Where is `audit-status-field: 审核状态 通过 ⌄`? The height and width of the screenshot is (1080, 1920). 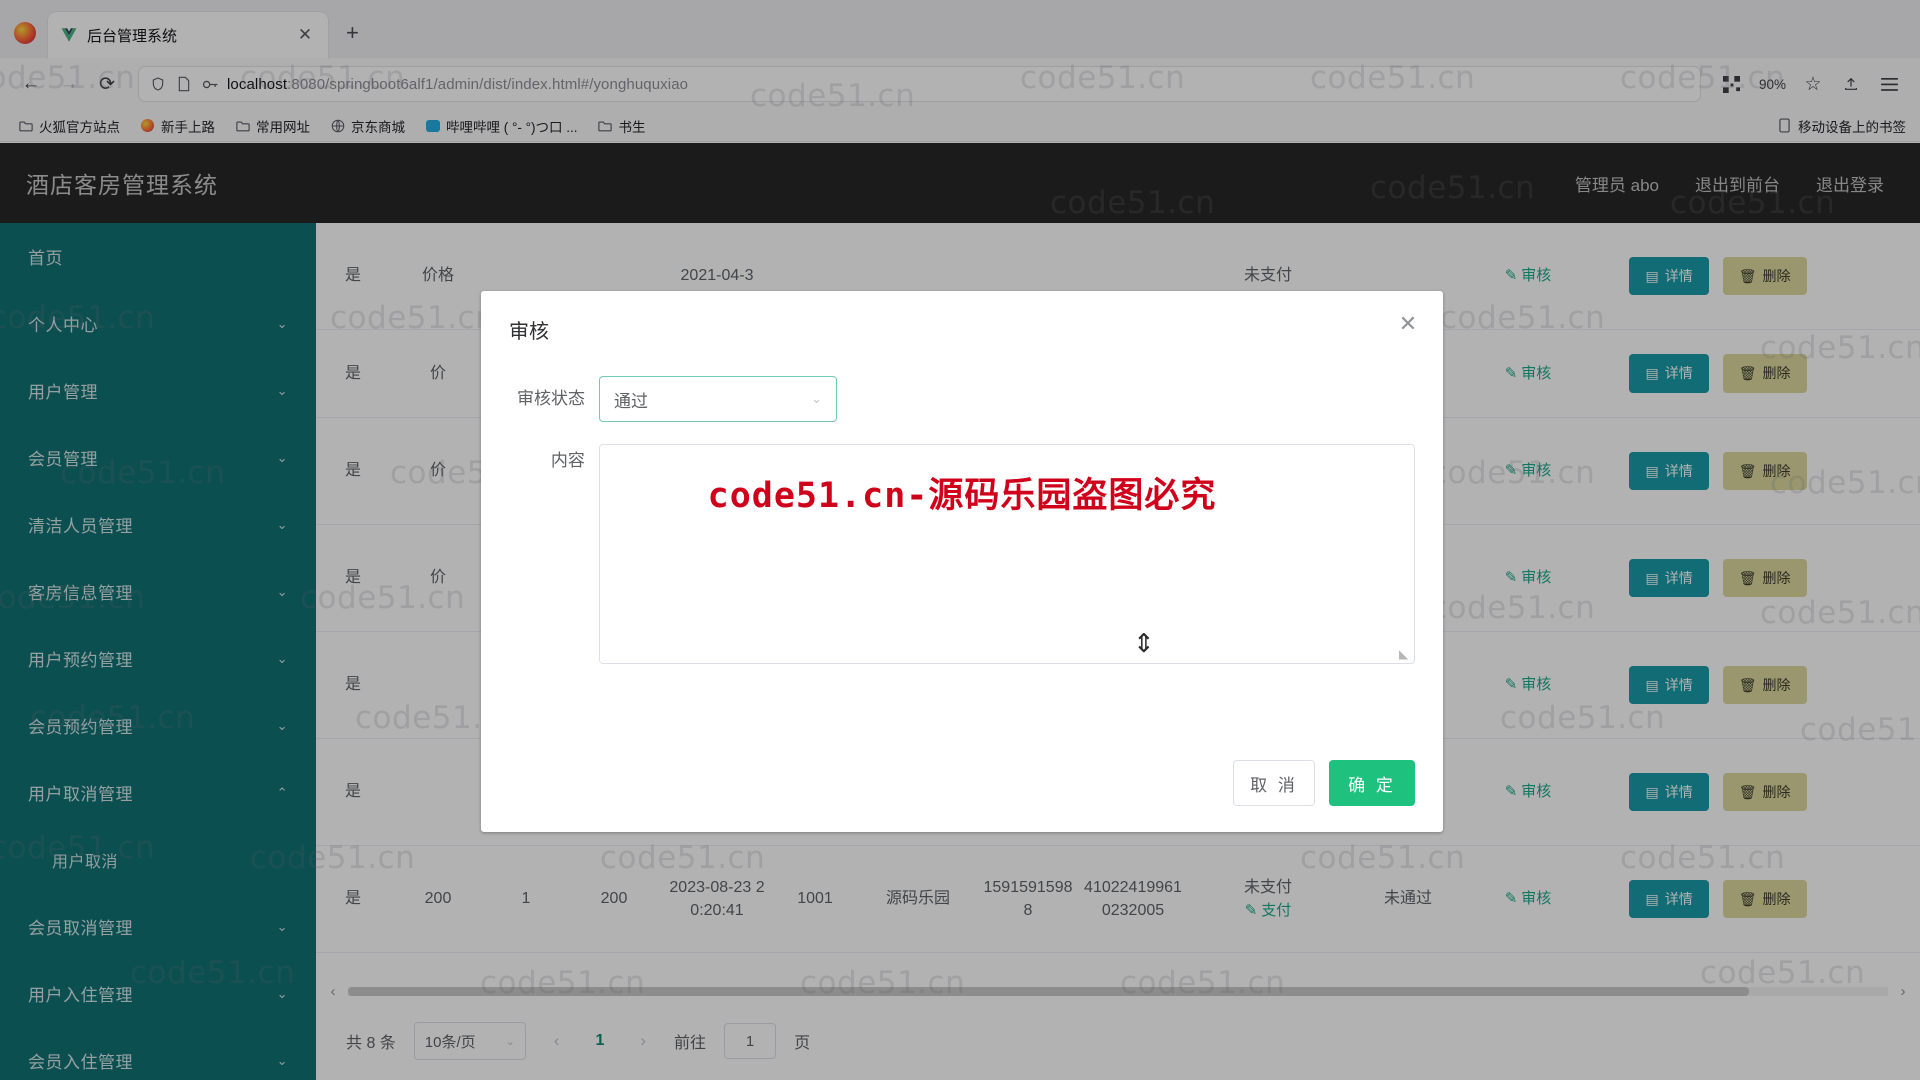
audit-status-field: 审核状态 通过 ⌄ is located at coordinates (962, 399).